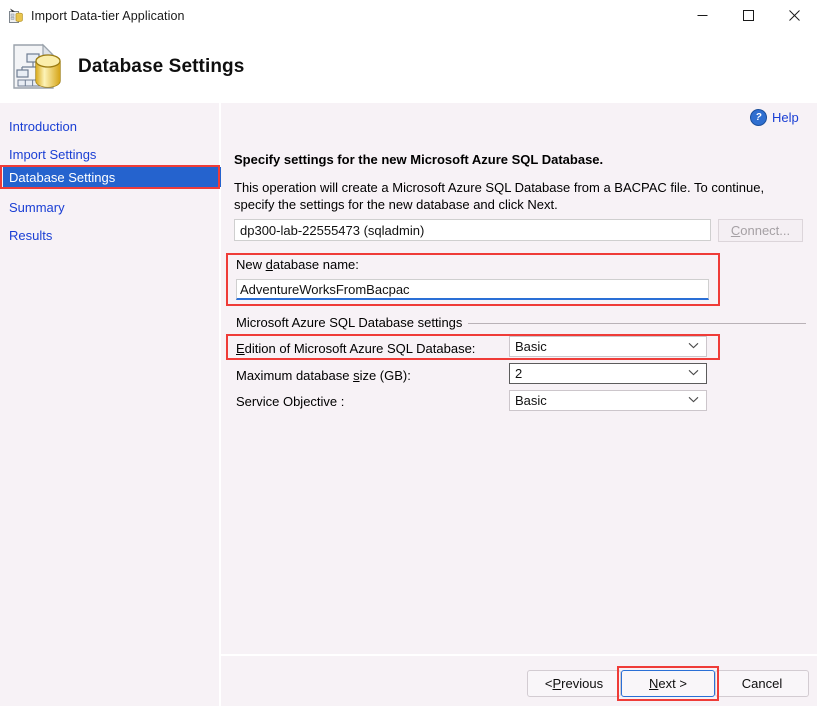  I want to click on maximize-button, so click(748, 15).